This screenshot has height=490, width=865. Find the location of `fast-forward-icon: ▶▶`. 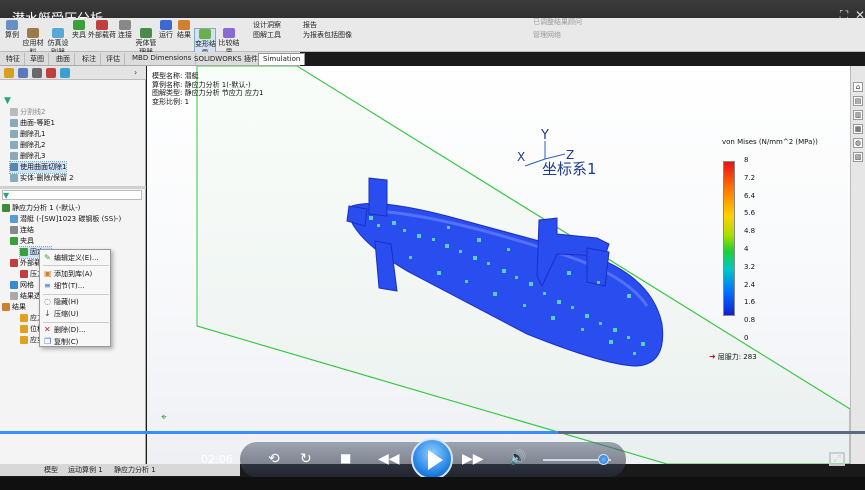

fast-forward-icon: ▶▶ is located at coordinates (473, 459).